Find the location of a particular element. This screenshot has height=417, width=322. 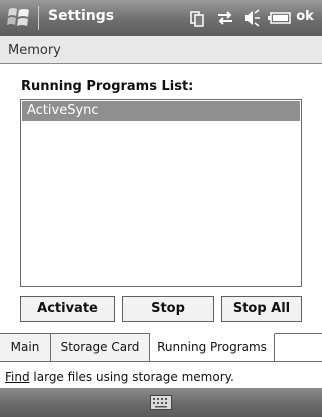

battery-icon is located at coordinates (280, 18).